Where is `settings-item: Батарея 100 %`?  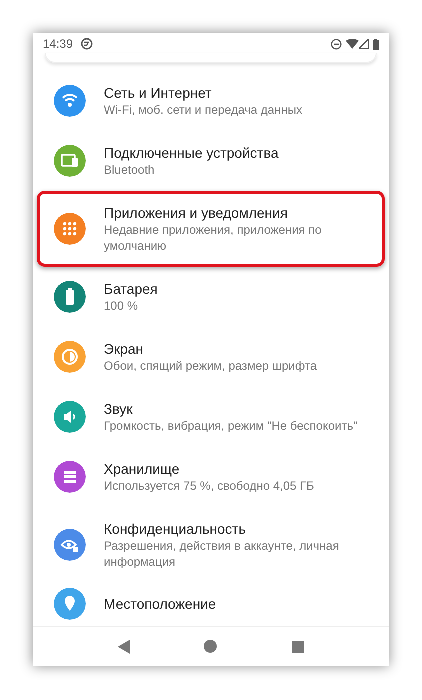
settings-item: Батарея 100 % is located at coordinates (211, 297).